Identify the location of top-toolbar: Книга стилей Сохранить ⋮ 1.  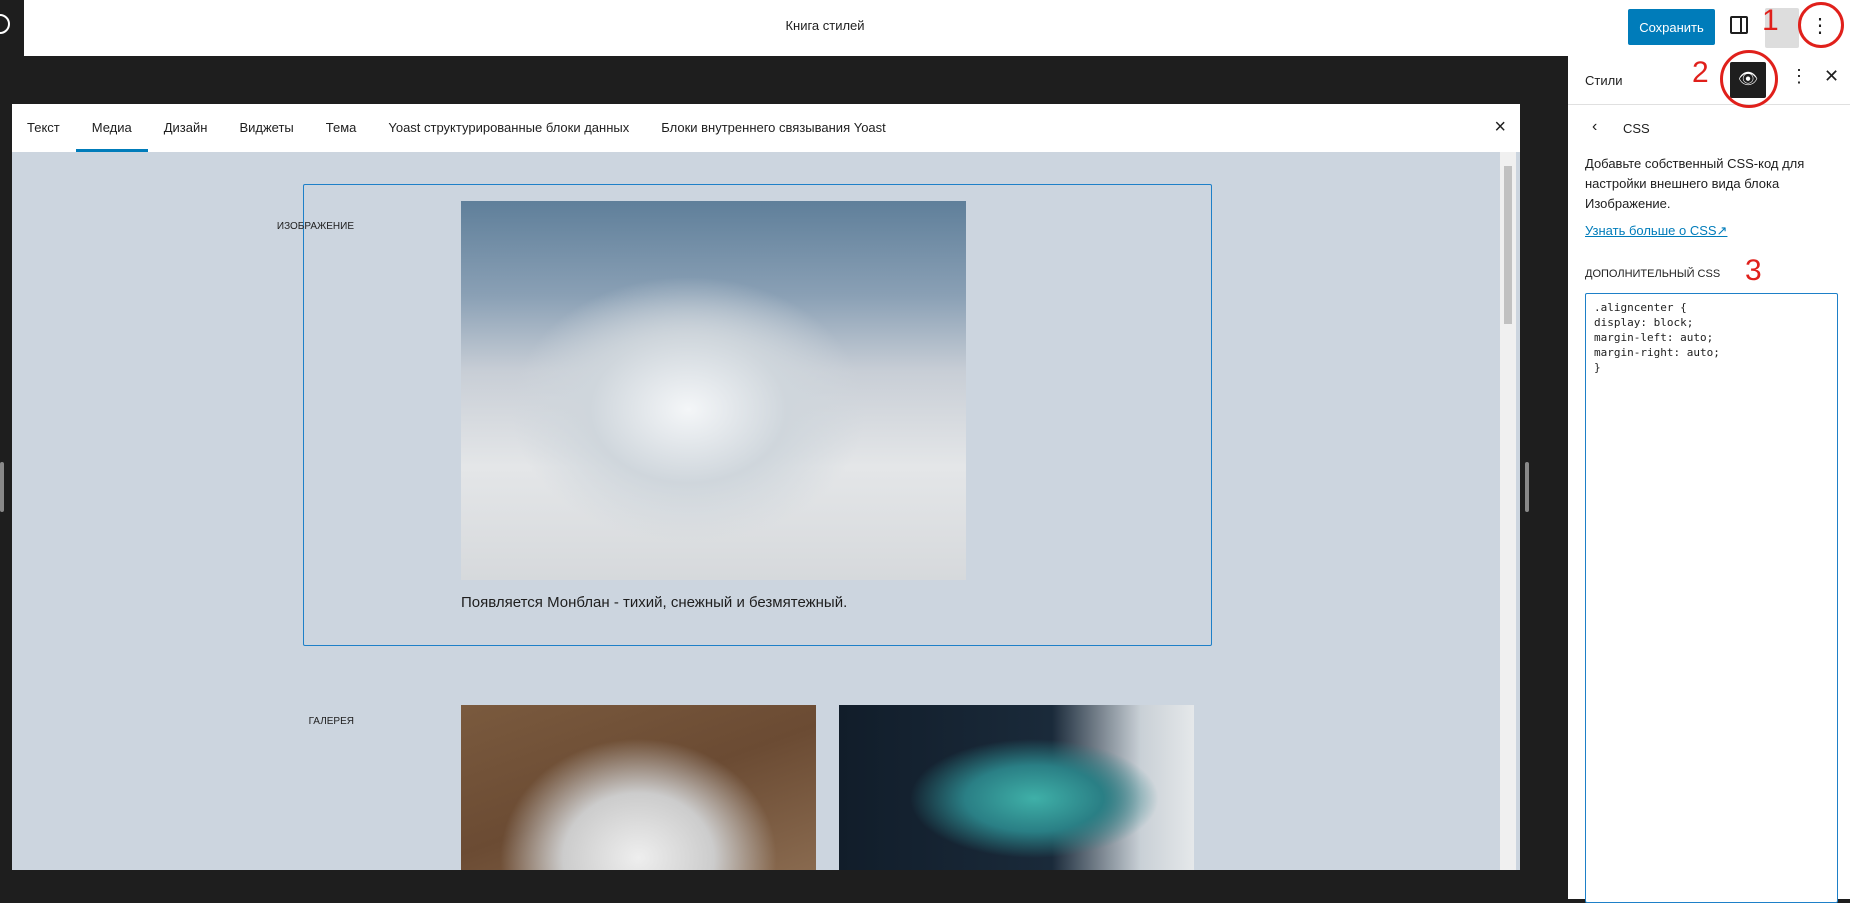
(925, 28).